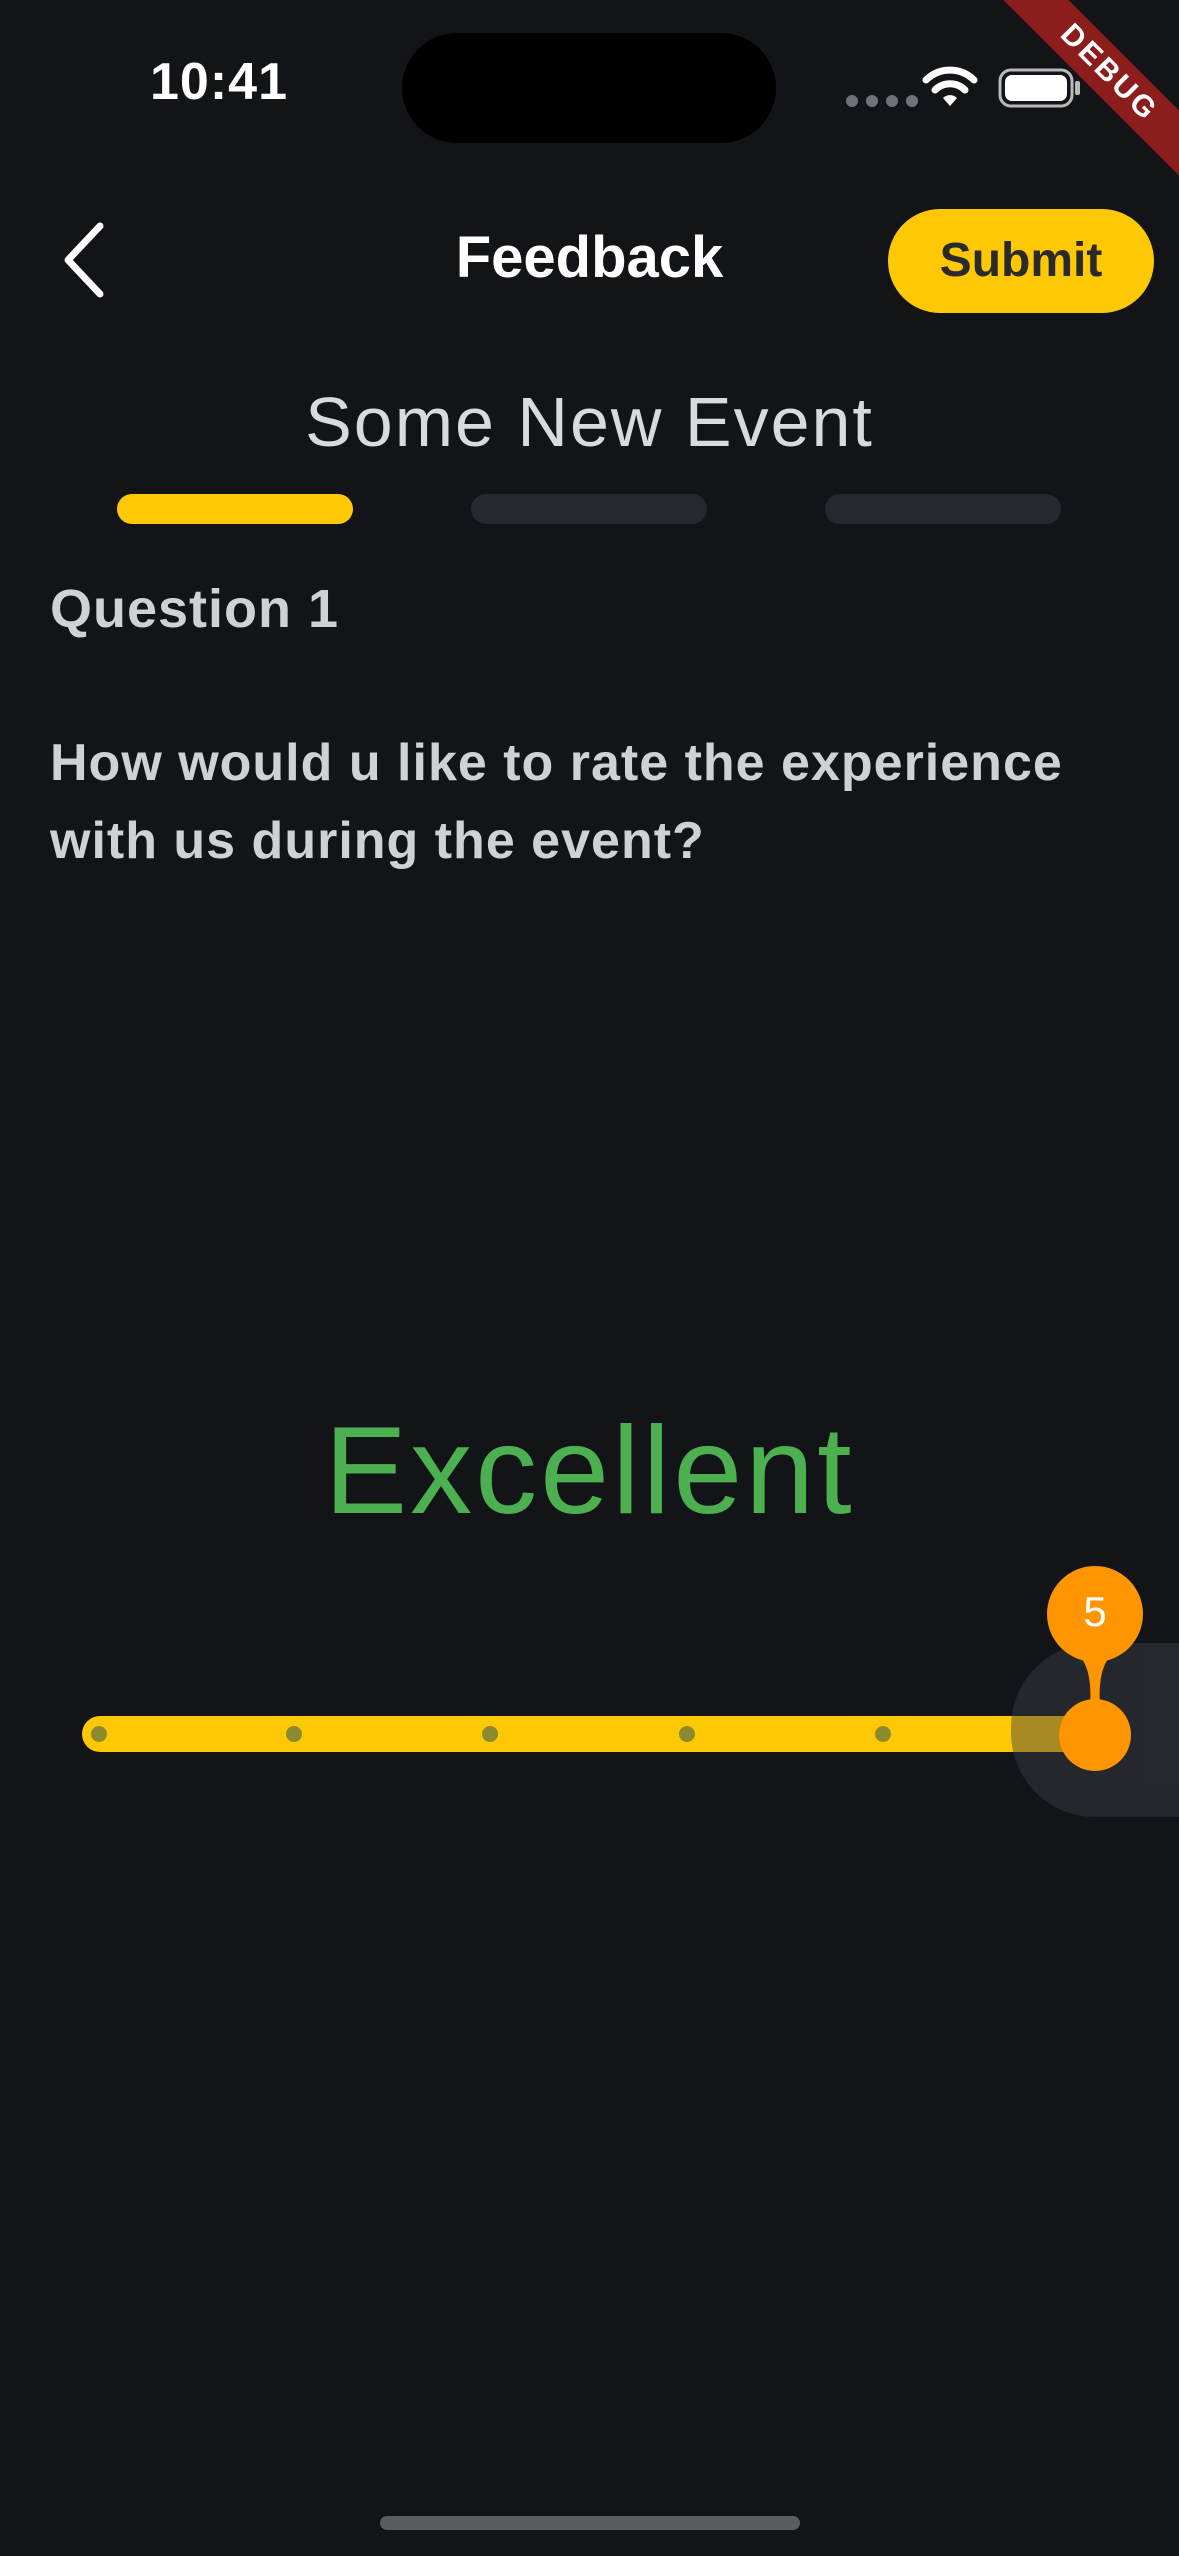 This screenshot has height=2556, width=1179. What do you see at coordinates (592, 1734) in the screenshot?
I see `rating-slider-track` at bounding box center [592, 1734].